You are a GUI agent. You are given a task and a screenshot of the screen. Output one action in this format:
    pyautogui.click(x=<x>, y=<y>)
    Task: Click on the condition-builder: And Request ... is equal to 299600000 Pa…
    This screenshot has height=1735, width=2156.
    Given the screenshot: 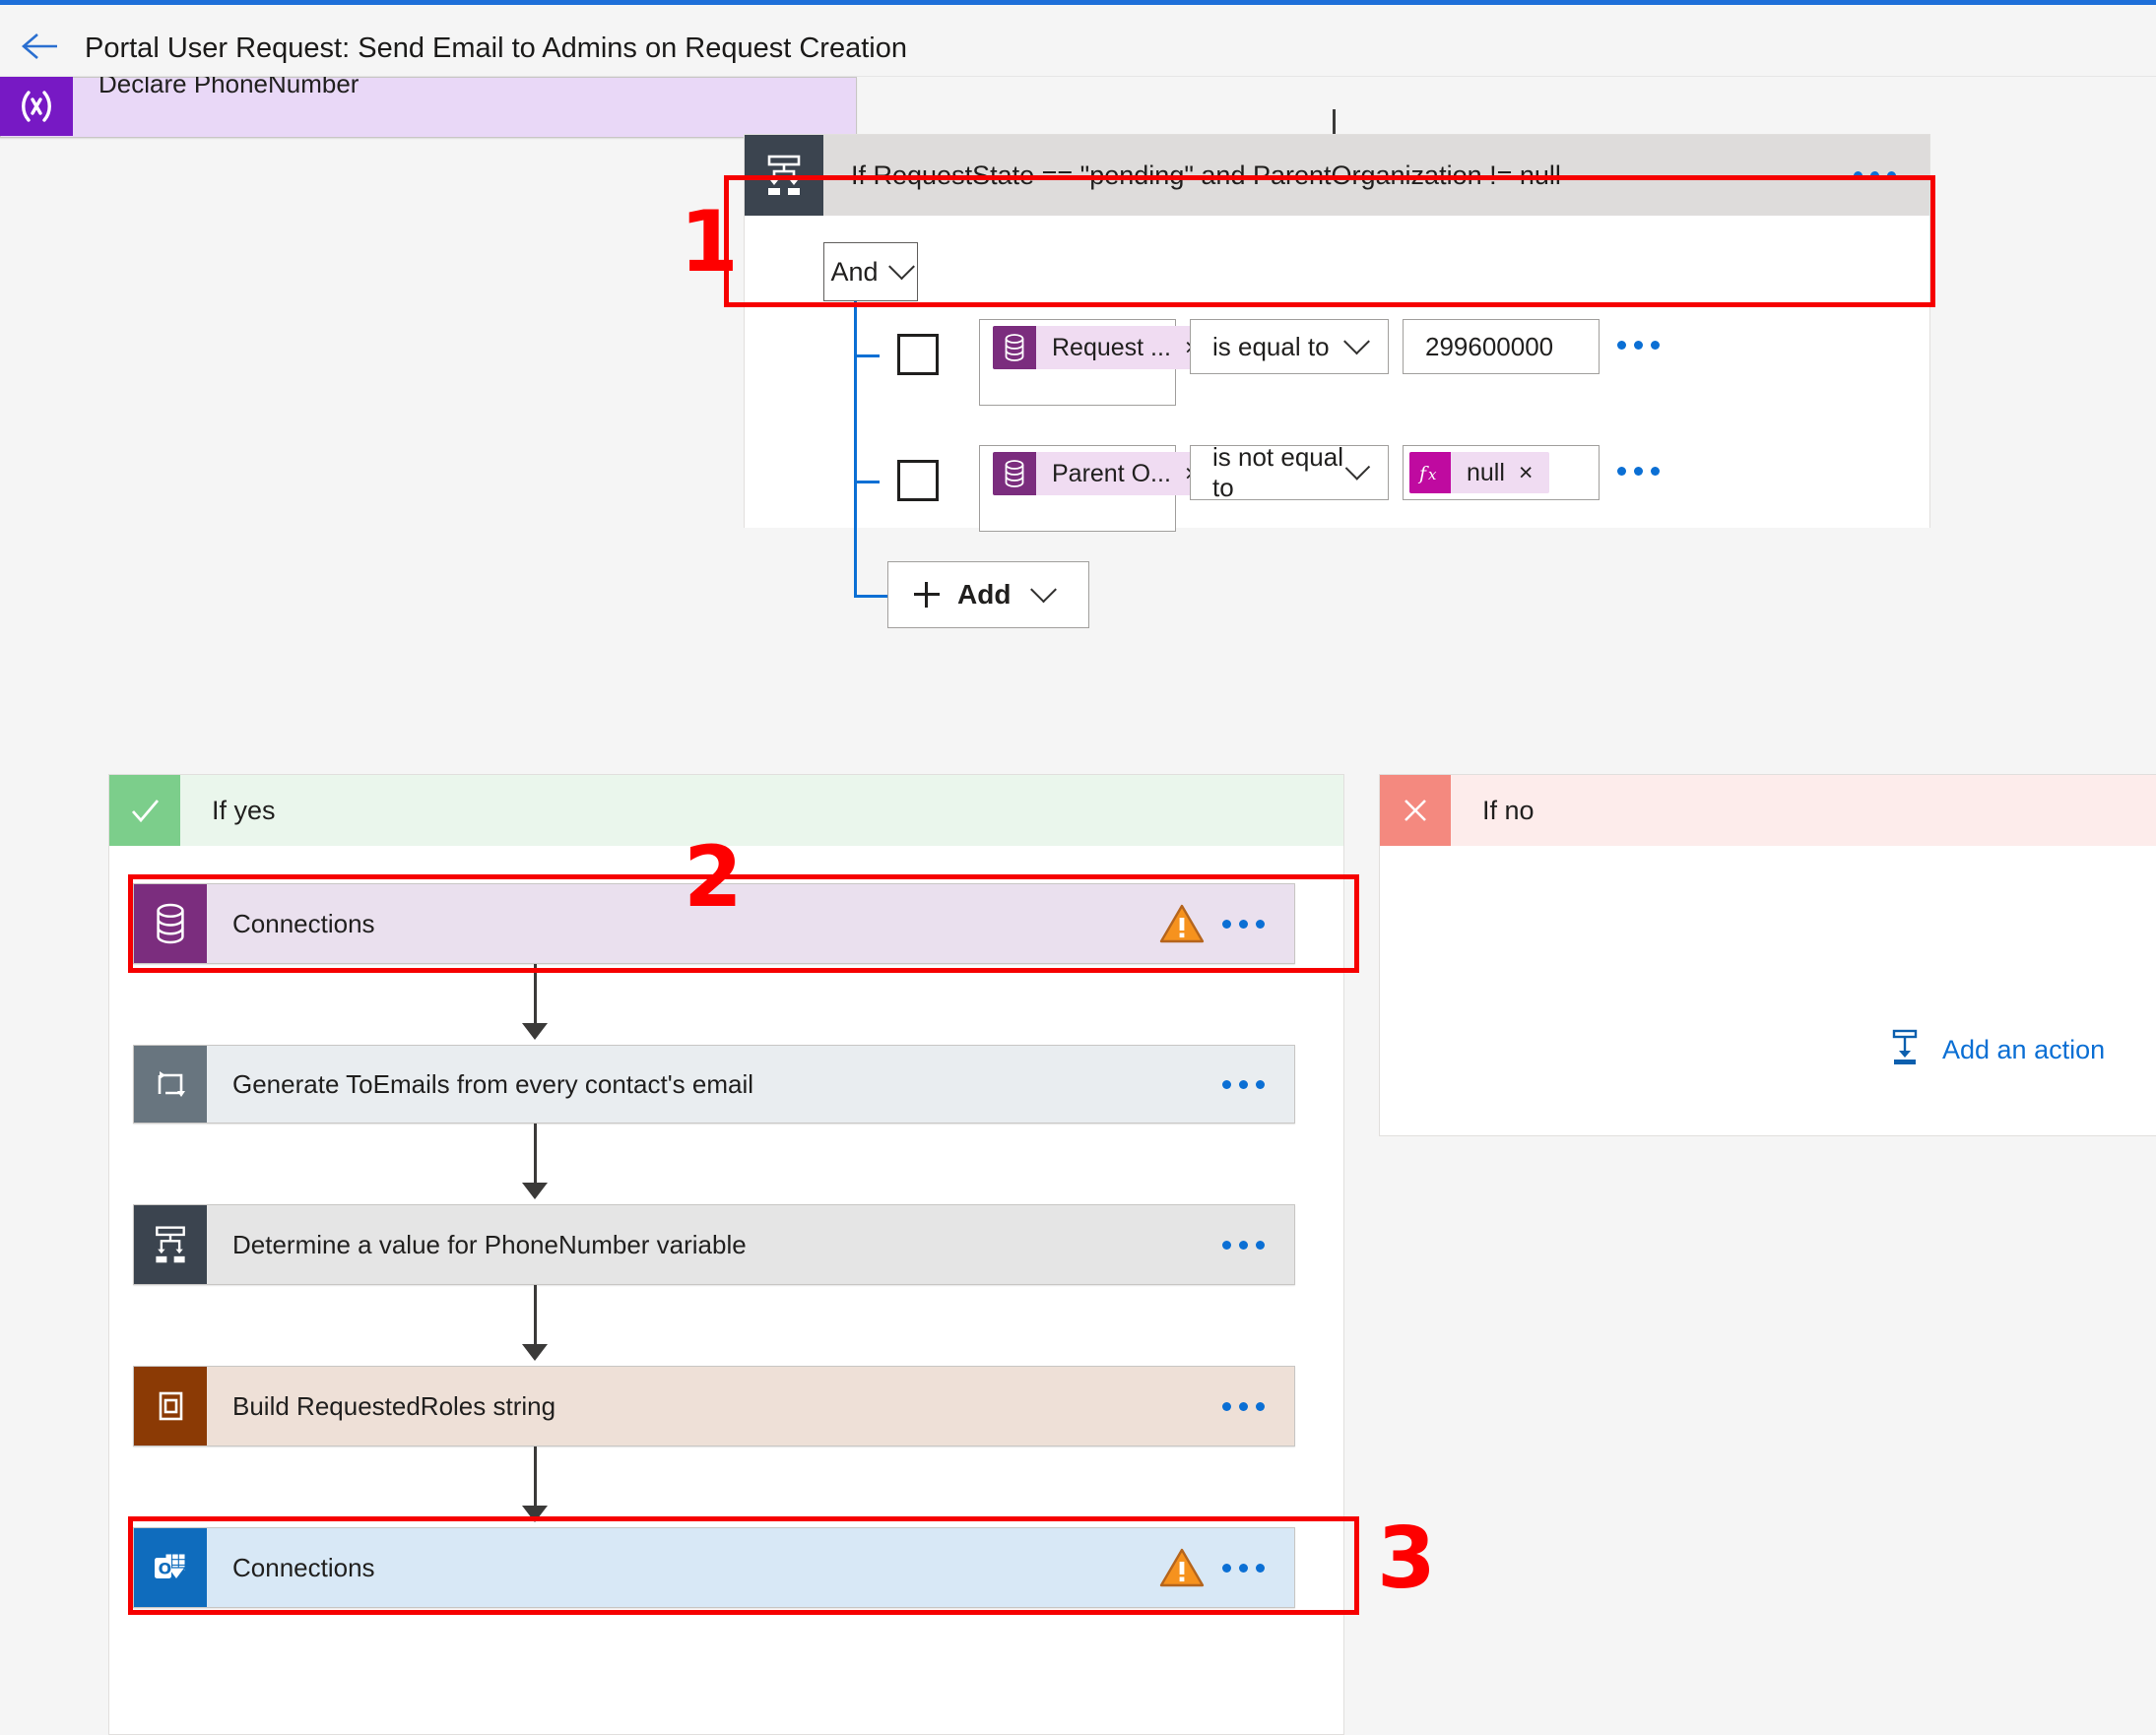 What is the action you would take?
    pyautogui.click(x=1337, y=422)
    